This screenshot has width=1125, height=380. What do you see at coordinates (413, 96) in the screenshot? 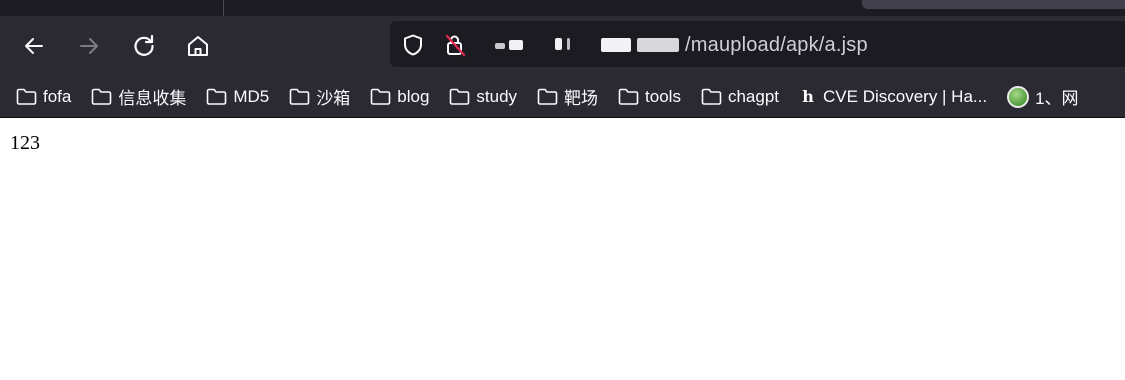
I see `bookmark-label: blog` at bounding box center [413, 96].